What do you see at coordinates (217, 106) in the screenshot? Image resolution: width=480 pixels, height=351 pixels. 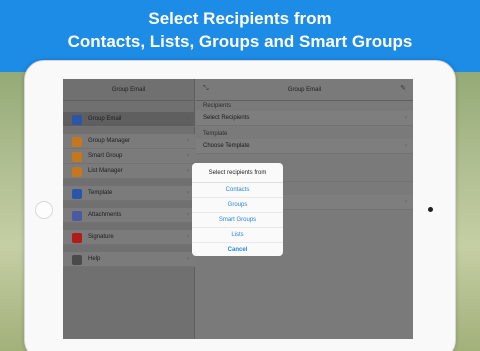 I see `section-header-recipients: Recipients` at bounding box center [217, 106].